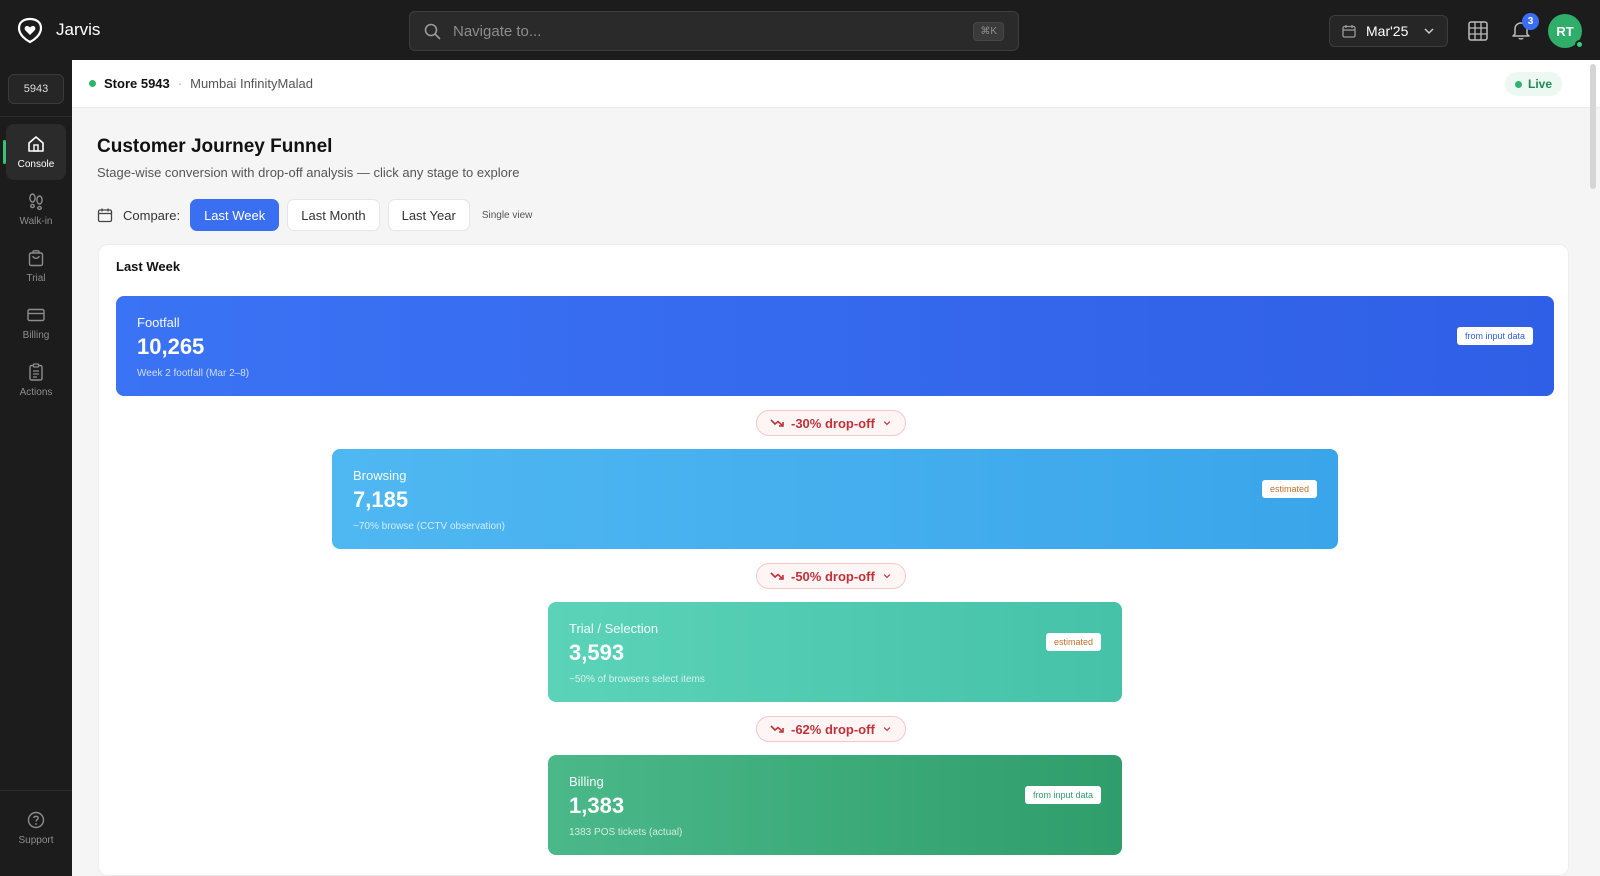  What do you see at coordinates (1593, 126) in the screenshot?
I see `scrollbar-thumb` at bounding box center [1593, 126].